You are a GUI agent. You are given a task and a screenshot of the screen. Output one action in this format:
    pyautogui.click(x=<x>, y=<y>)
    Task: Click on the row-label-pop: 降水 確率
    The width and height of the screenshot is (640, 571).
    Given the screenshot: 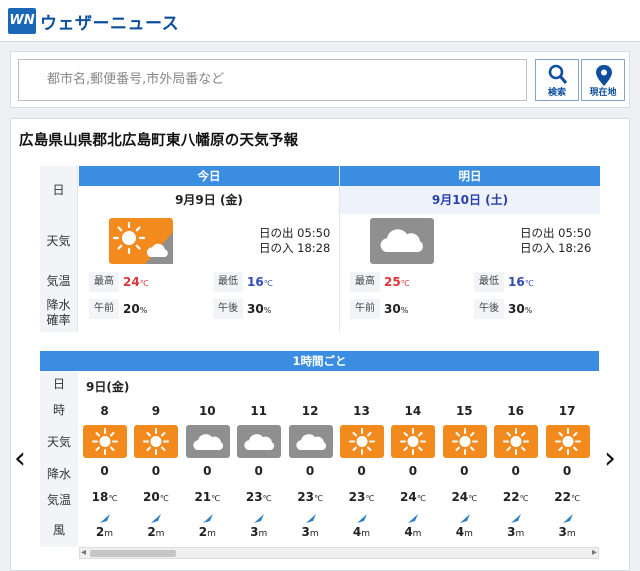 What is the action you would take?
    pyautogui.click(x=59, y=313)
    